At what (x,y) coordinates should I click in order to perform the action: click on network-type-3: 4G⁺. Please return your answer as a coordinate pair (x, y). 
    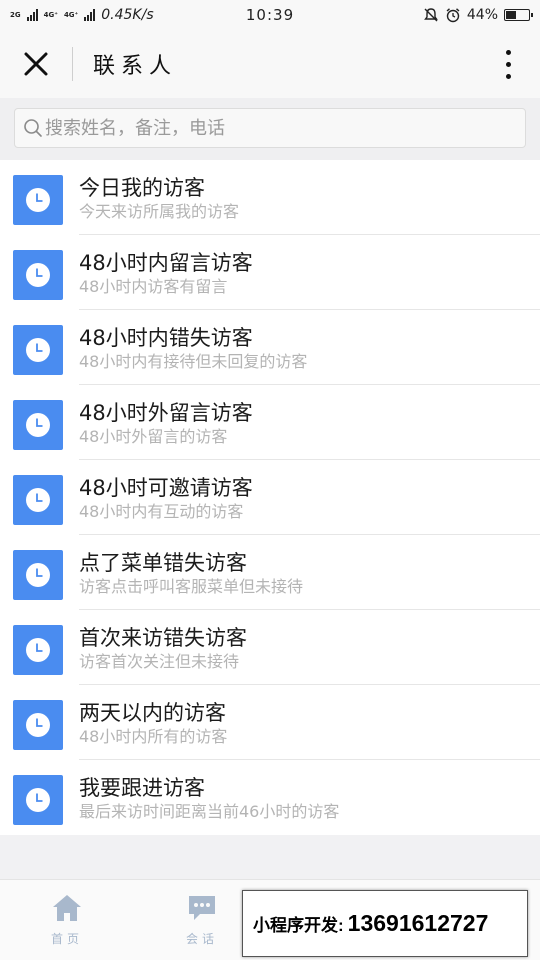
    Looking at the image, I should click on (71, 14).